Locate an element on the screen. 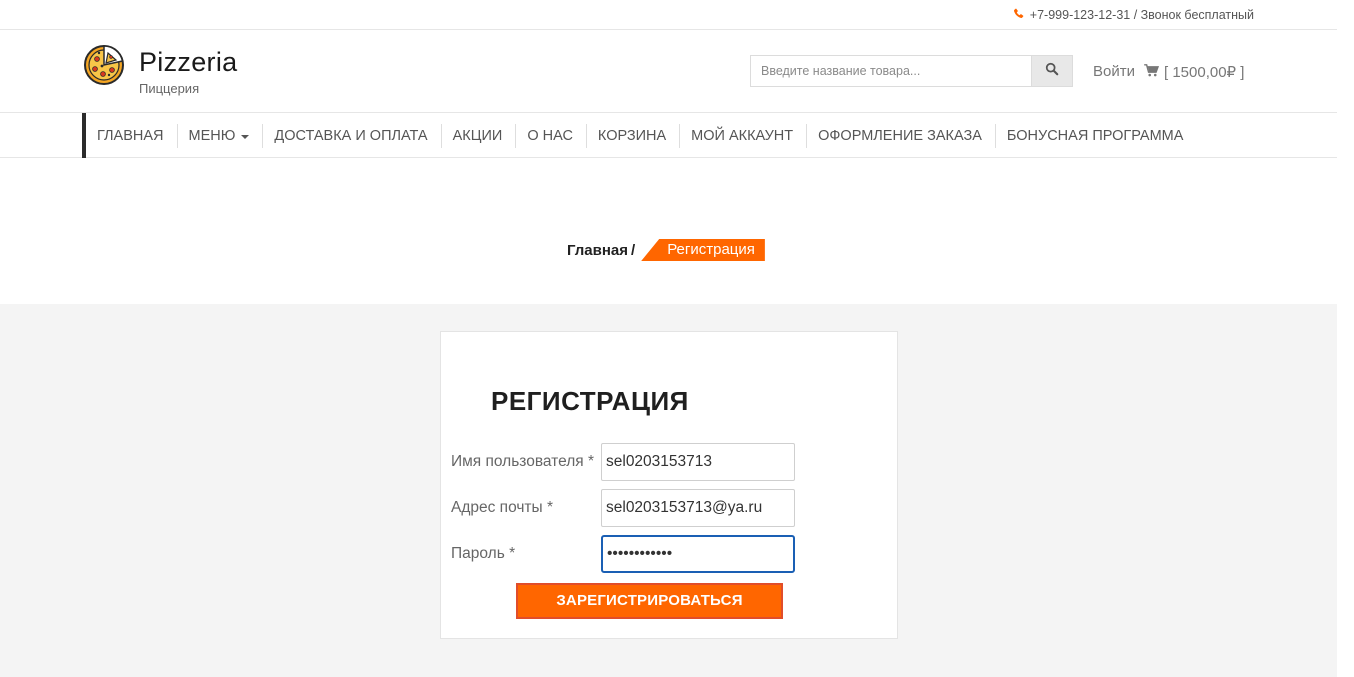 This screenshot has width=1354, height=677. nav-item-account: МОЙ АККАУНТ is located at coordinates (744, 135).